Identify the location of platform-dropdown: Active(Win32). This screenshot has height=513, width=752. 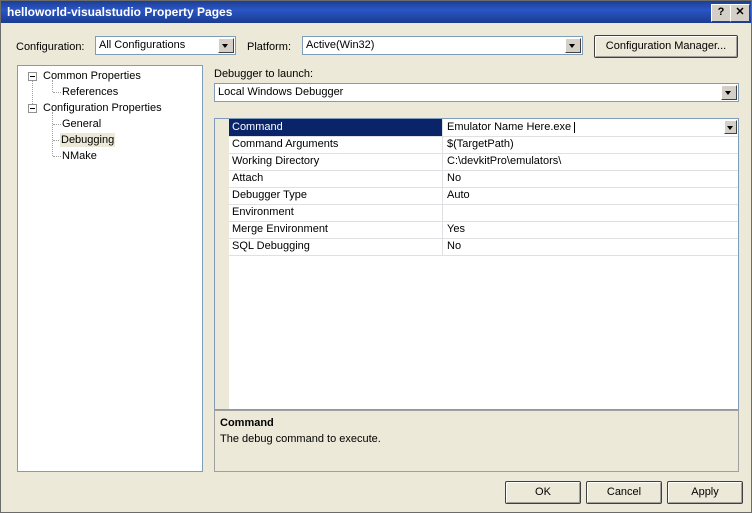
(442, 45).